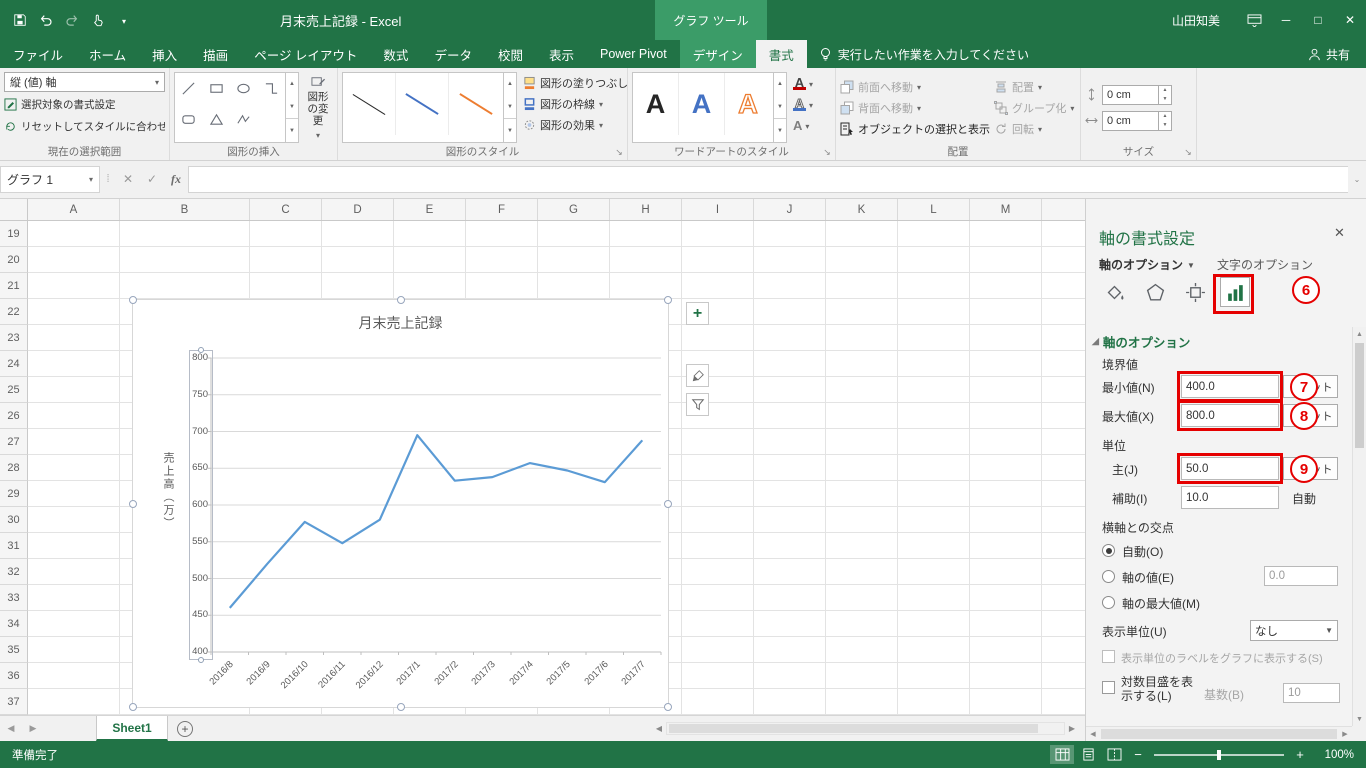 This screenshot has height=768, width=1366. What do you see at coordinates (215, 54) in the screenshot?
I see `ribbon-tab-描画: 描画` at bounding box center [215, 54].